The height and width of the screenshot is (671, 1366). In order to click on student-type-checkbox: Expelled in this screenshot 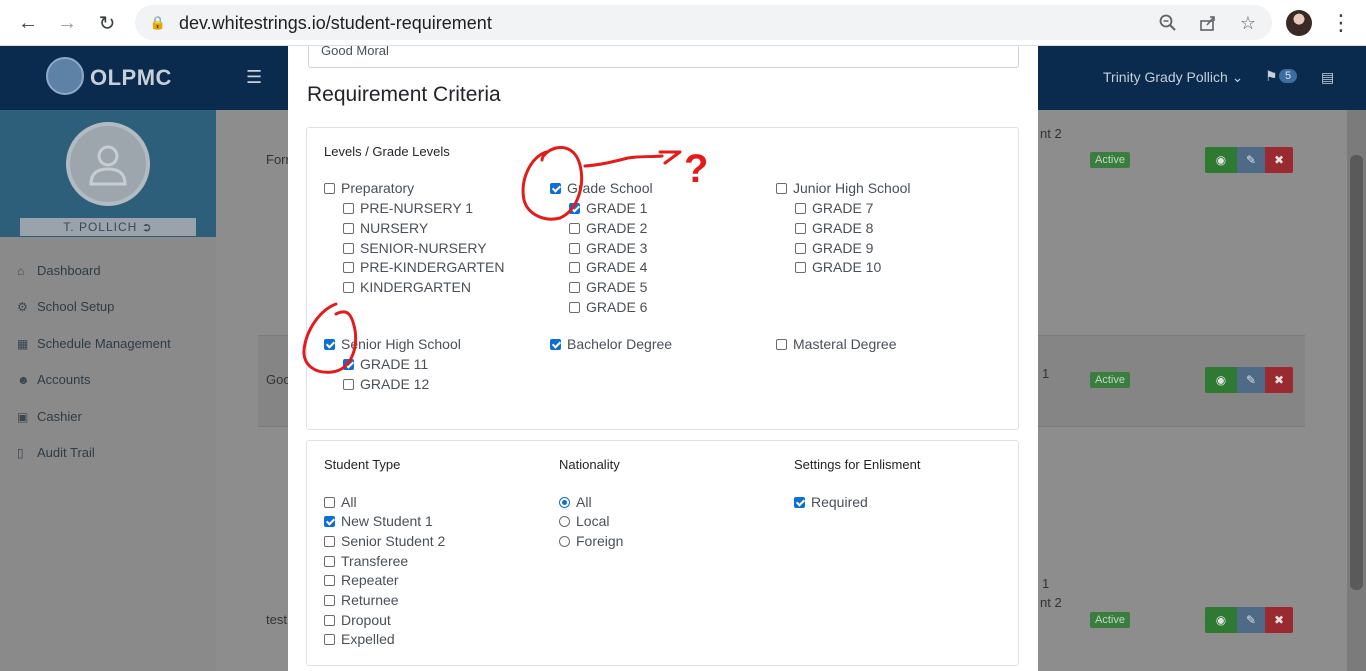, I will do `click(359, 639)`.